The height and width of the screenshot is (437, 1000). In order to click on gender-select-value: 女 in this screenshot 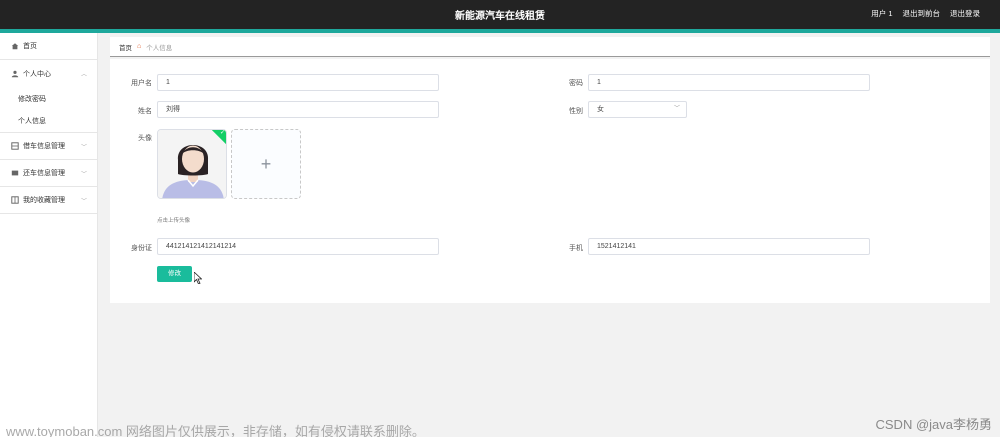, I will do `click(600, 109)`.